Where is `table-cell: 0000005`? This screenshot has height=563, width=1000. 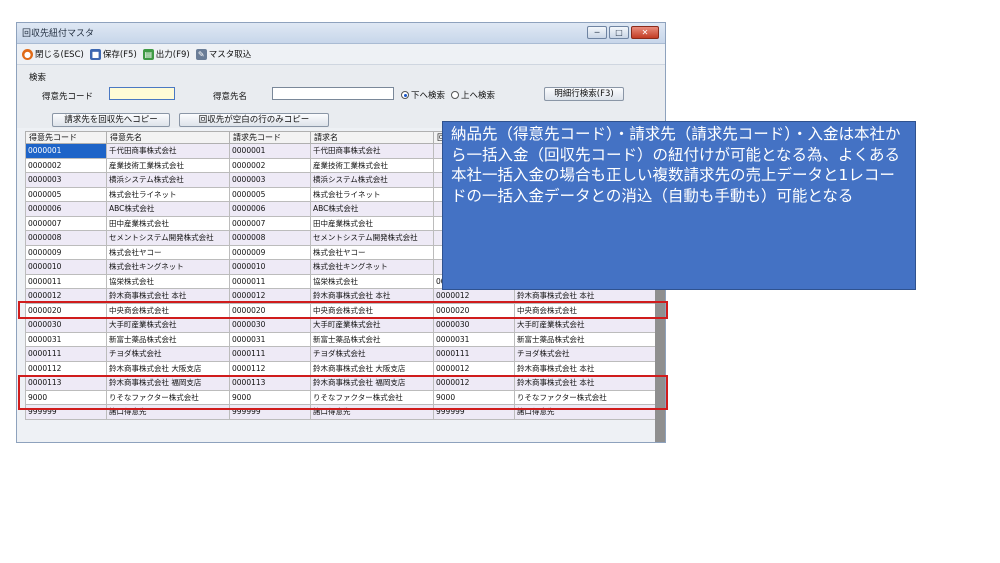 table-cell: 0000005 is located at coordinates (270, 194).